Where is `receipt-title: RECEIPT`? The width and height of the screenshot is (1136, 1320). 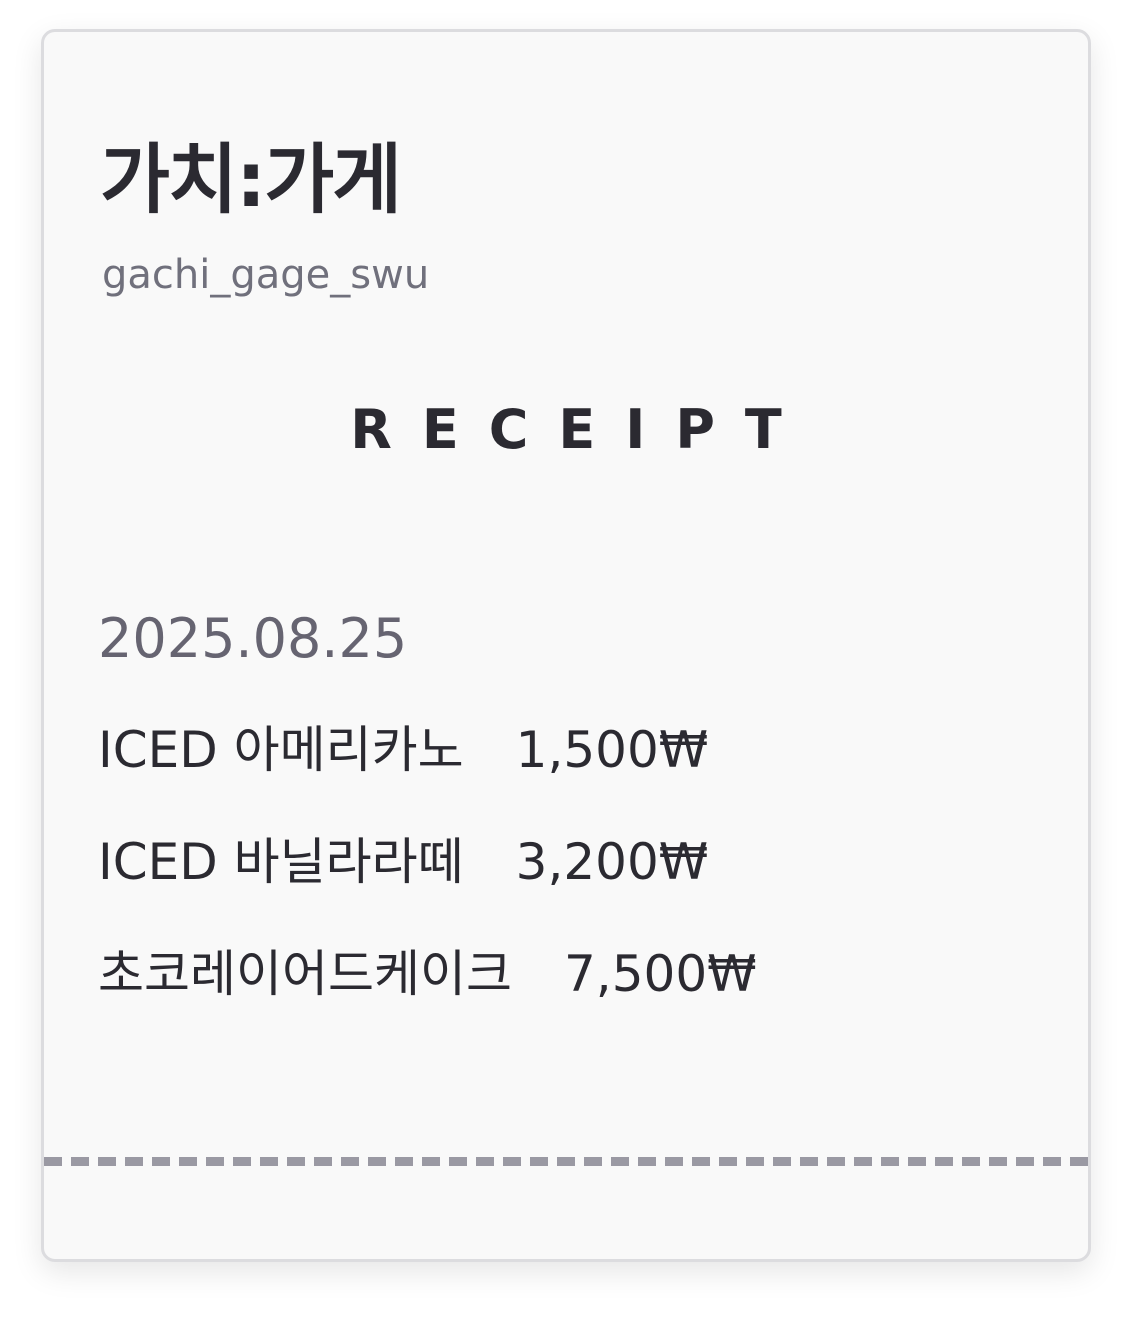
receipt-title: RECEIPT is located at coordinates (581, 429).